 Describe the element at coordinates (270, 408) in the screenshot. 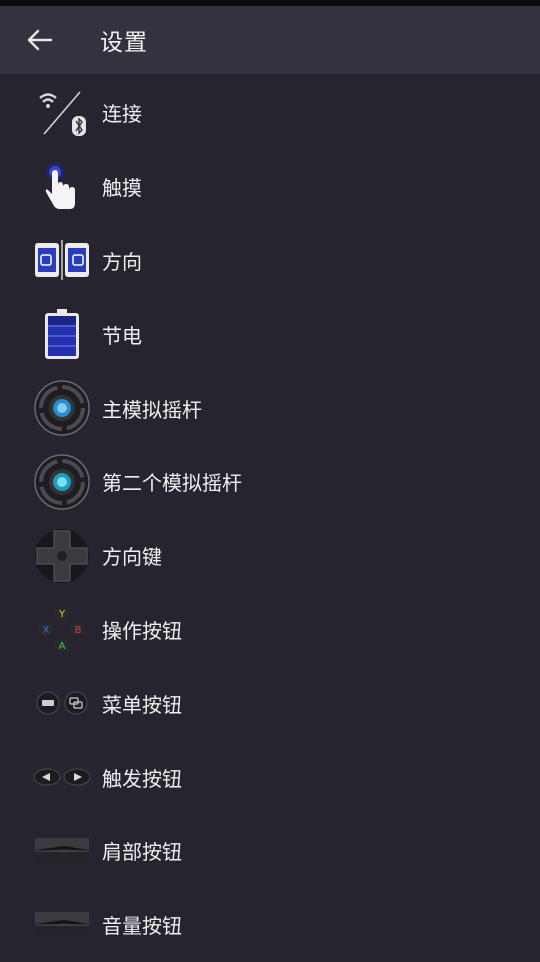

I see `settings-item-main-analog-stick: 主模拟摇杆` at that location.